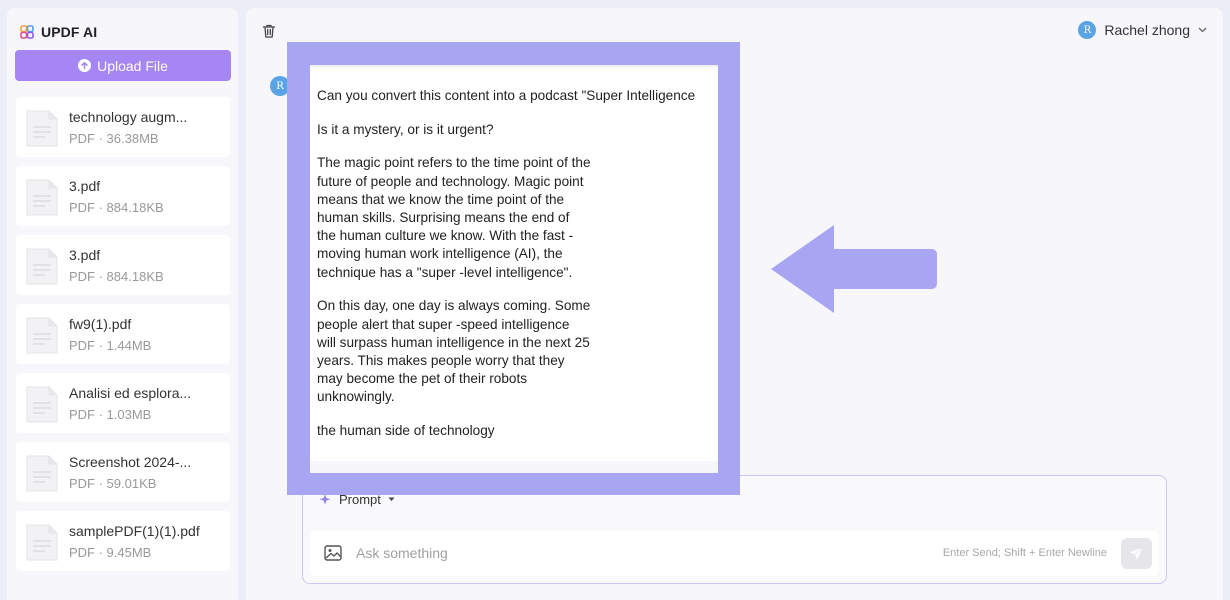 The height and width of the screenshot is (600, 1230). What do you see at coordinates (269, 31) in the screenshot?
I see `trash-icon` at bounding box center [269, 31].